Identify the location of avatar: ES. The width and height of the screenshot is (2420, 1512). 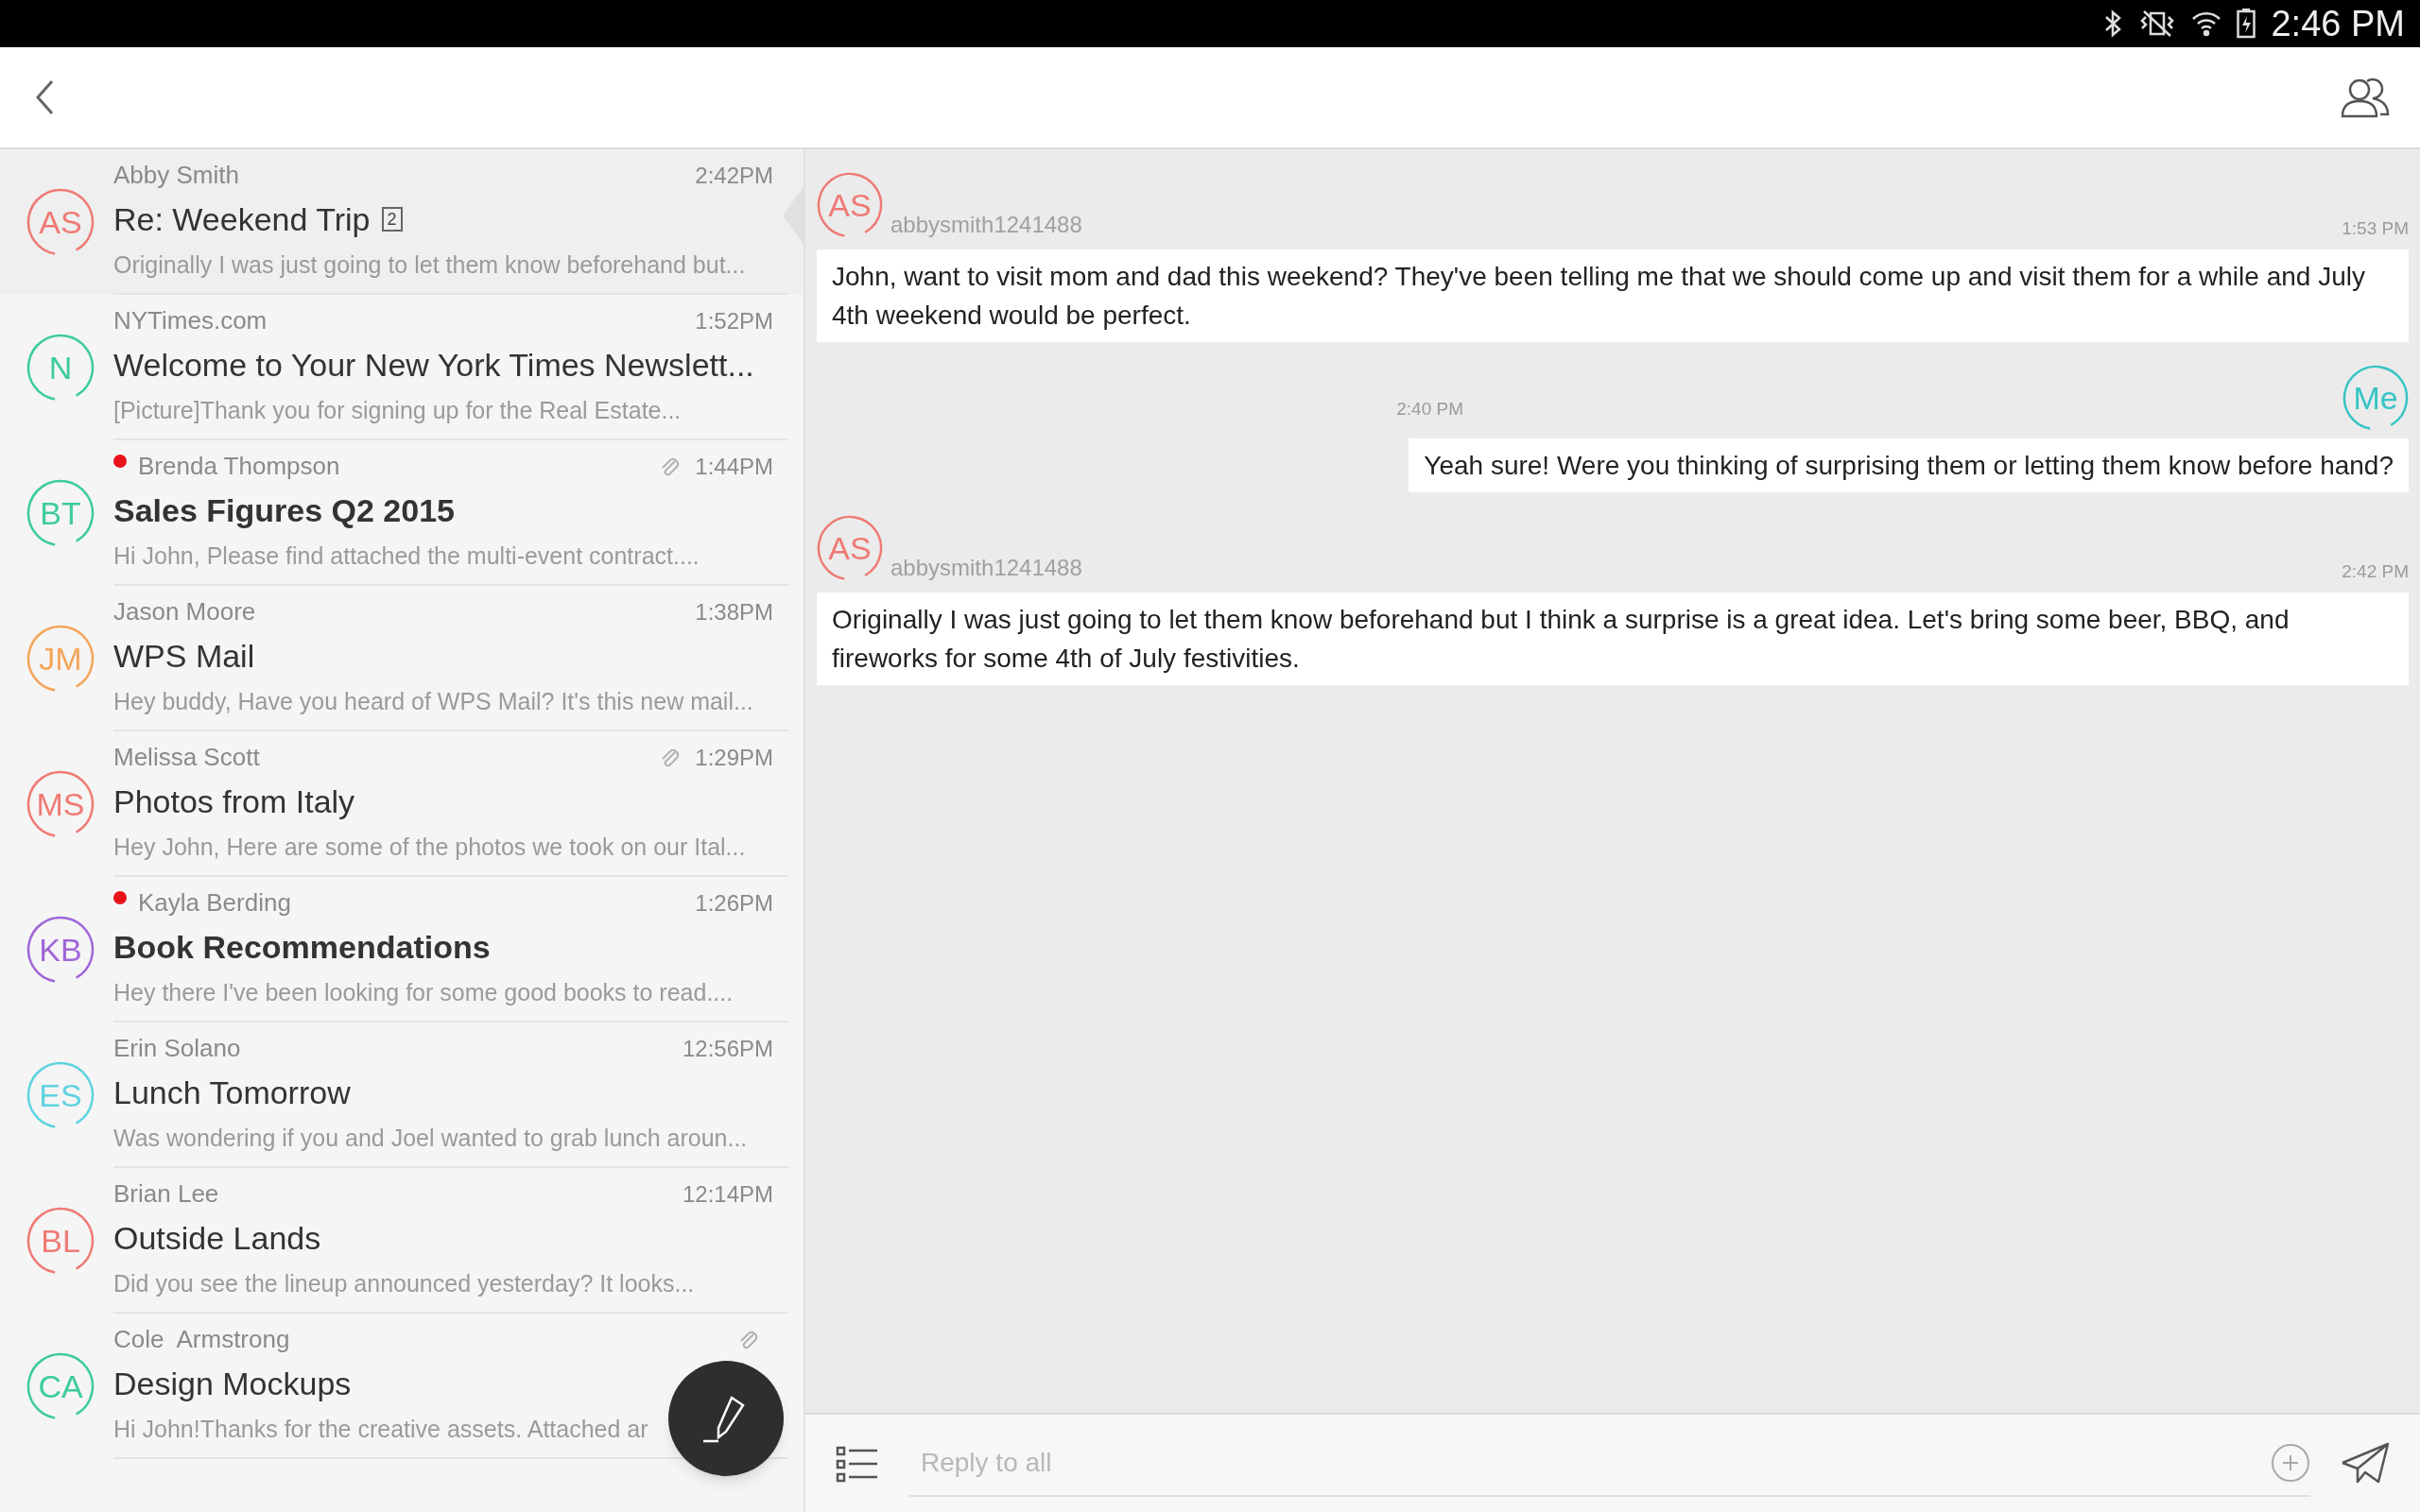
(60, 1095).